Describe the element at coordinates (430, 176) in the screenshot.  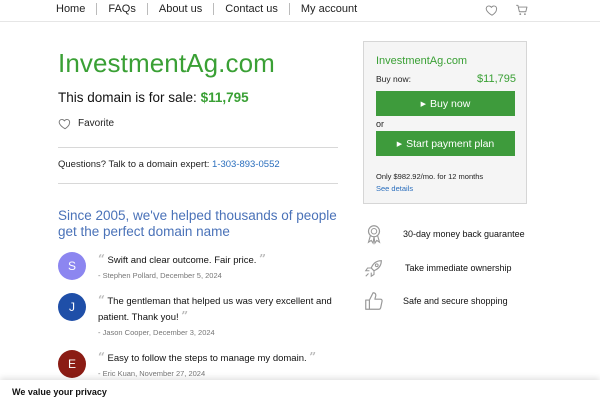
I see `monthly-price-text: Only $982.92/mo. for 12 months` at that location.